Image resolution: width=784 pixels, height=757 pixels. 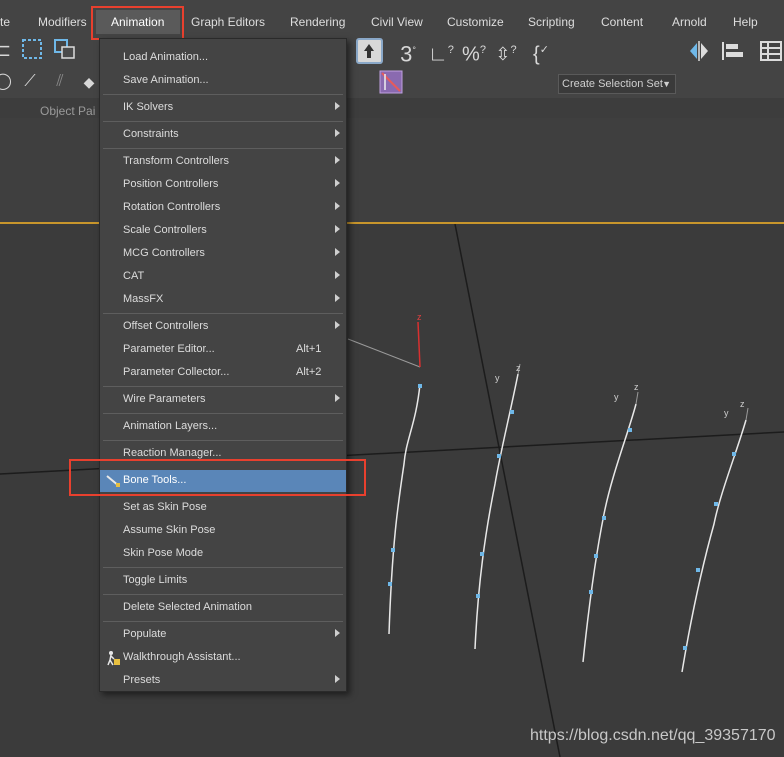 What do you see at coordinates (145, 634) in the screenshot?
I see `menu-item-label: Populate` at bounding box center [145, 634].